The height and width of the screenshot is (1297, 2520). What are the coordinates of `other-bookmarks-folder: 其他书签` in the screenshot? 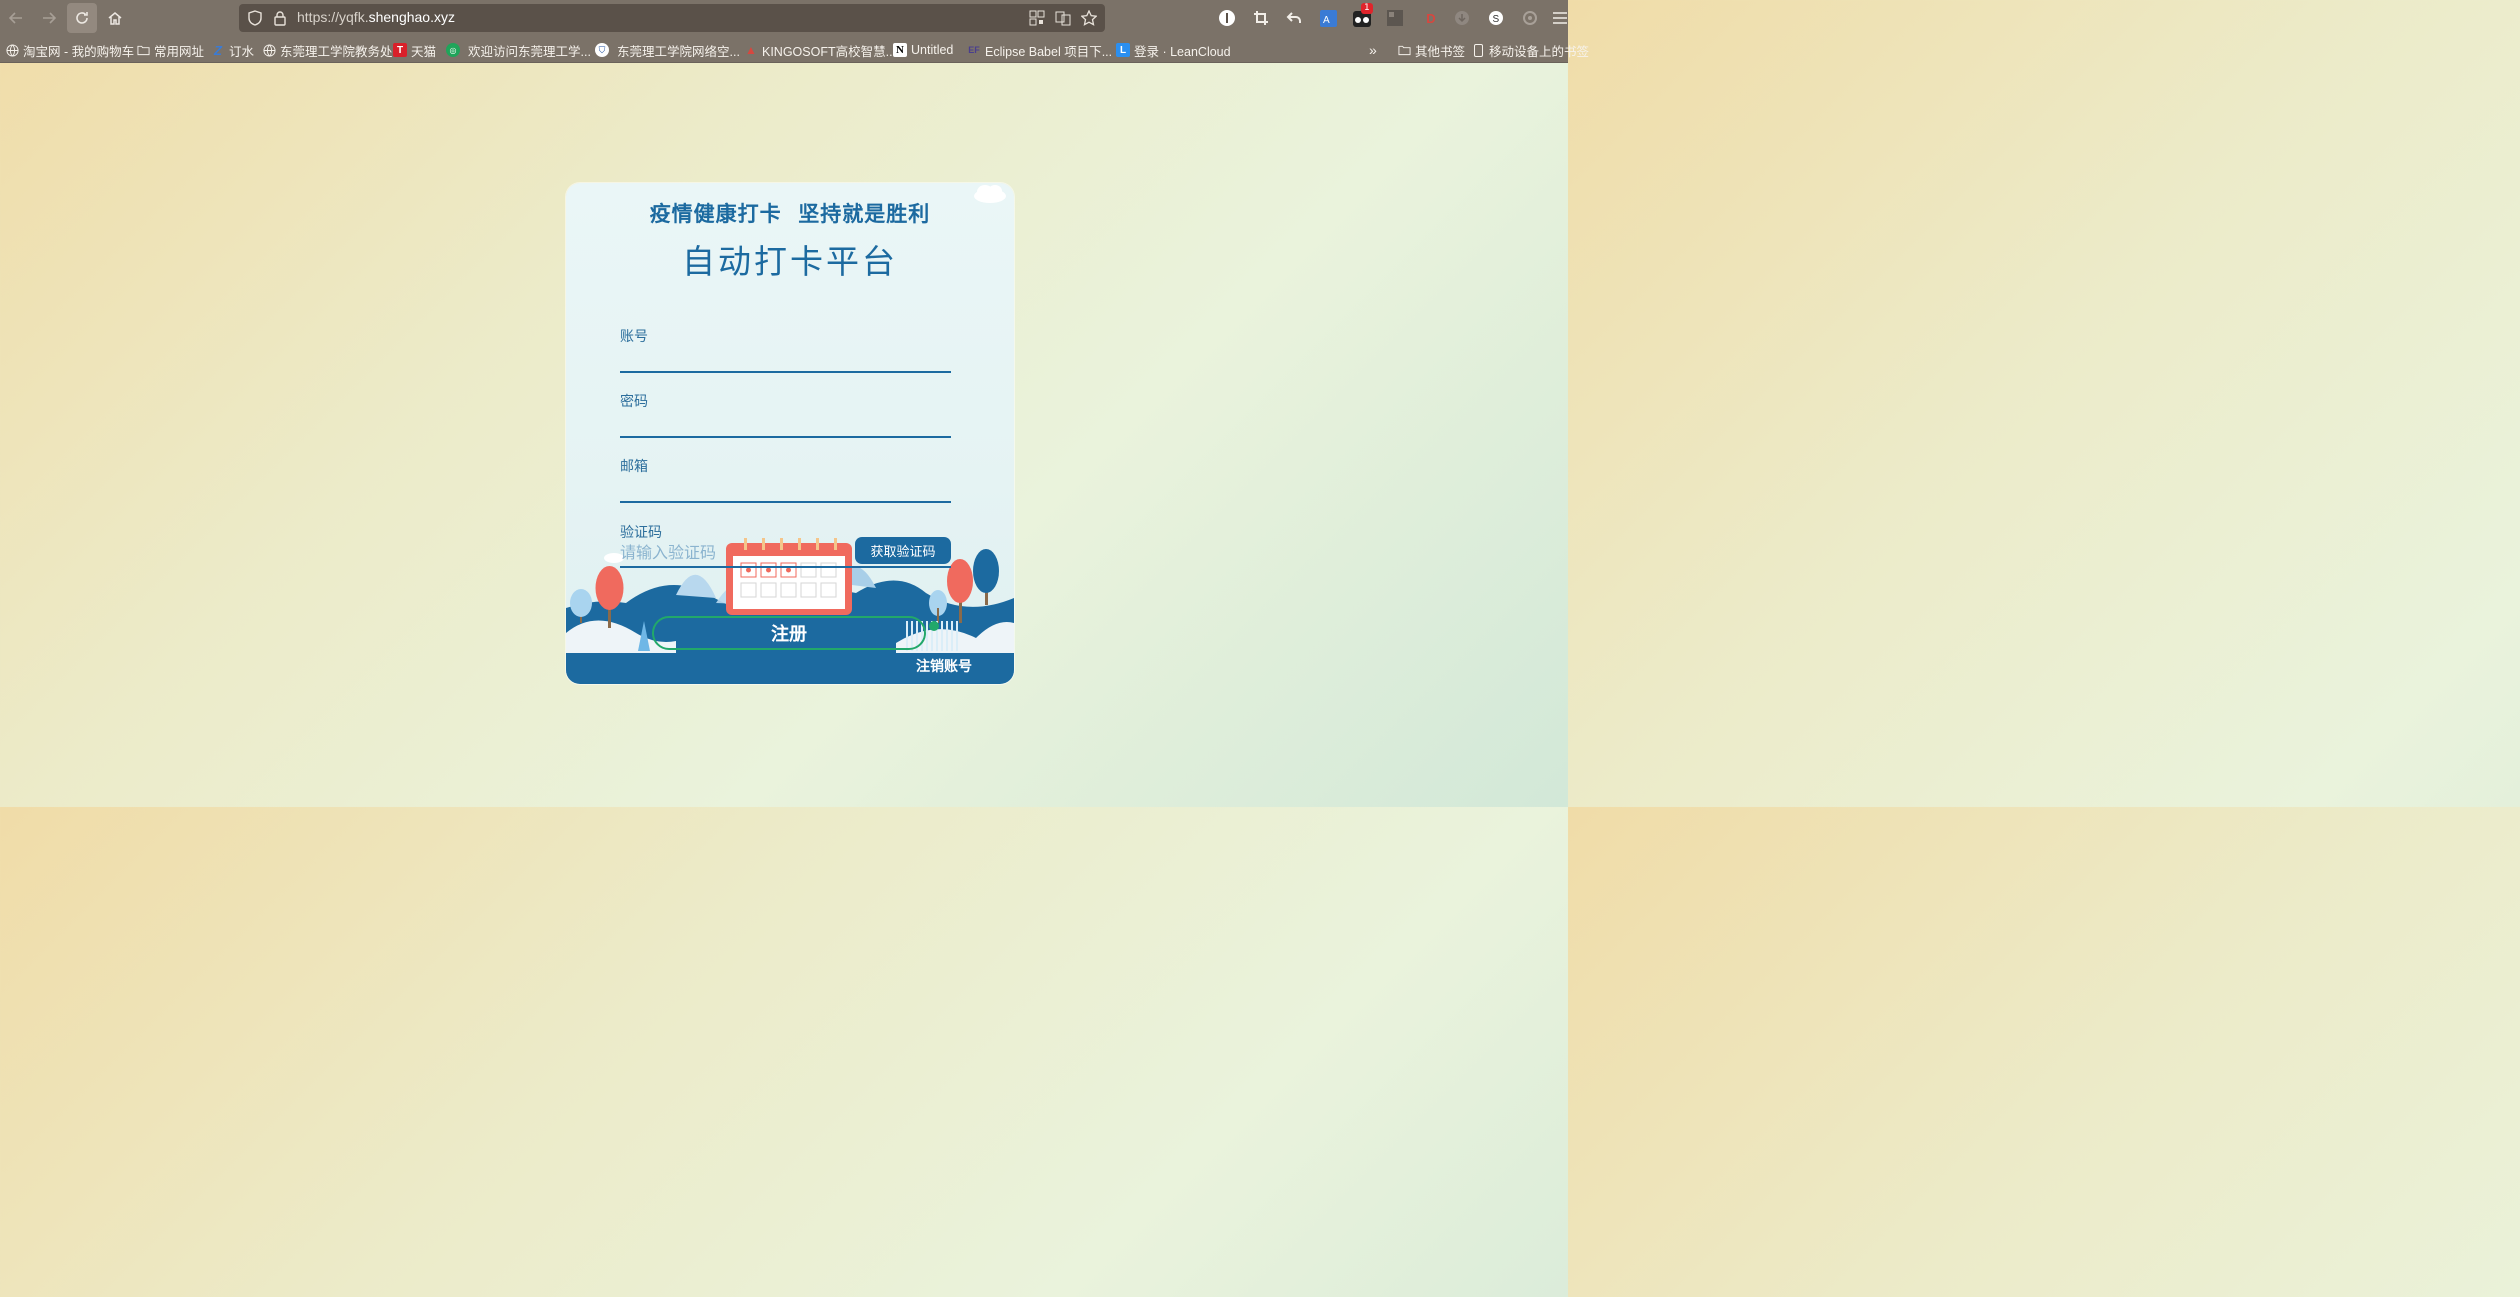 It's located at (1431, 50).